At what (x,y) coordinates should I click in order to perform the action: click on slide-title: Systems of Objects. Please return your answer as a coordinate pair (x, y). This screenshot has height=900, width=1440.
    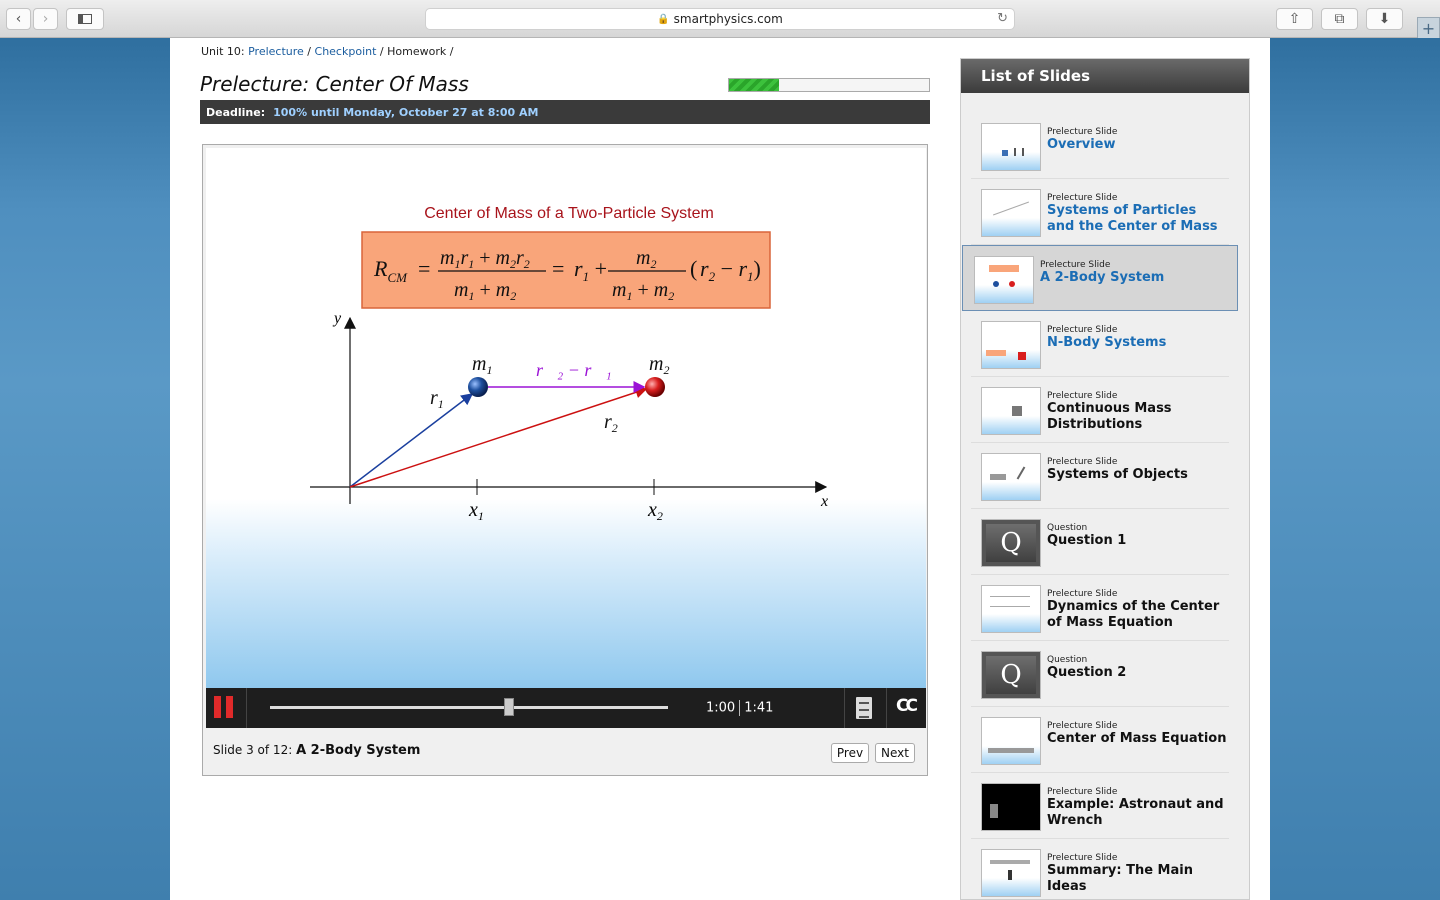
    Looking at the image, I should click on (1117, 474).